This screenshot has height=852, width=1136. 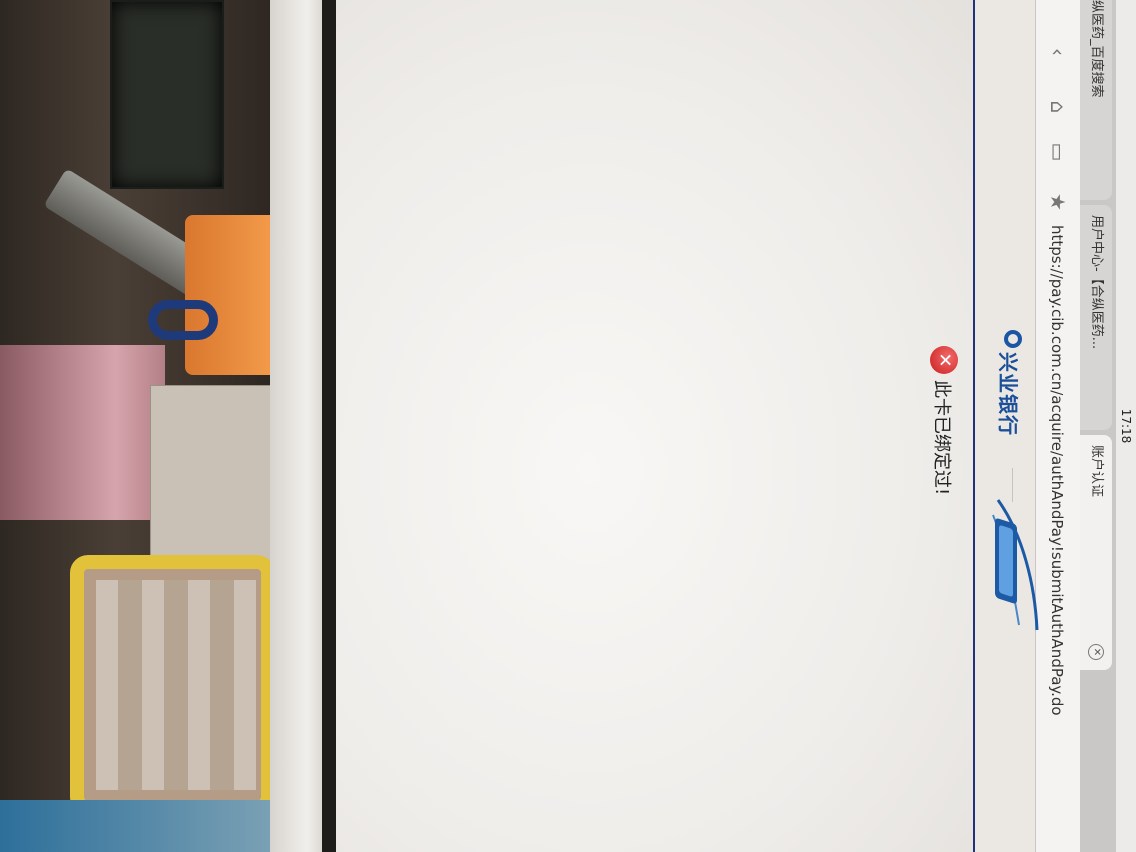 What do you see at coordinates (135, 826) in the screenshot?
I see `background-blue-object` at bounding box center [135, 826].